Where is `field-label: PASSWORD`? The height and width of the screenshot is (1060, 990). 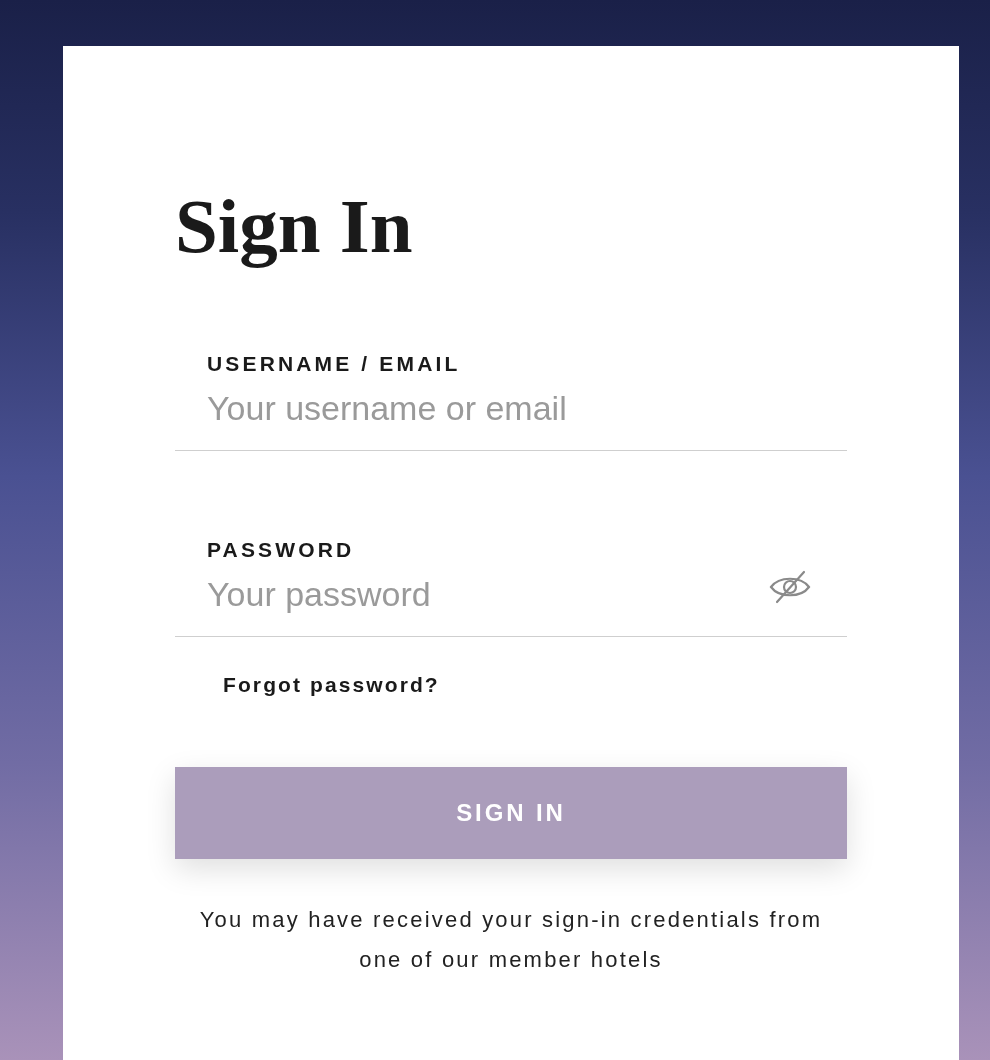 field-label: PASSWORD is located at coordinates (281, 549).